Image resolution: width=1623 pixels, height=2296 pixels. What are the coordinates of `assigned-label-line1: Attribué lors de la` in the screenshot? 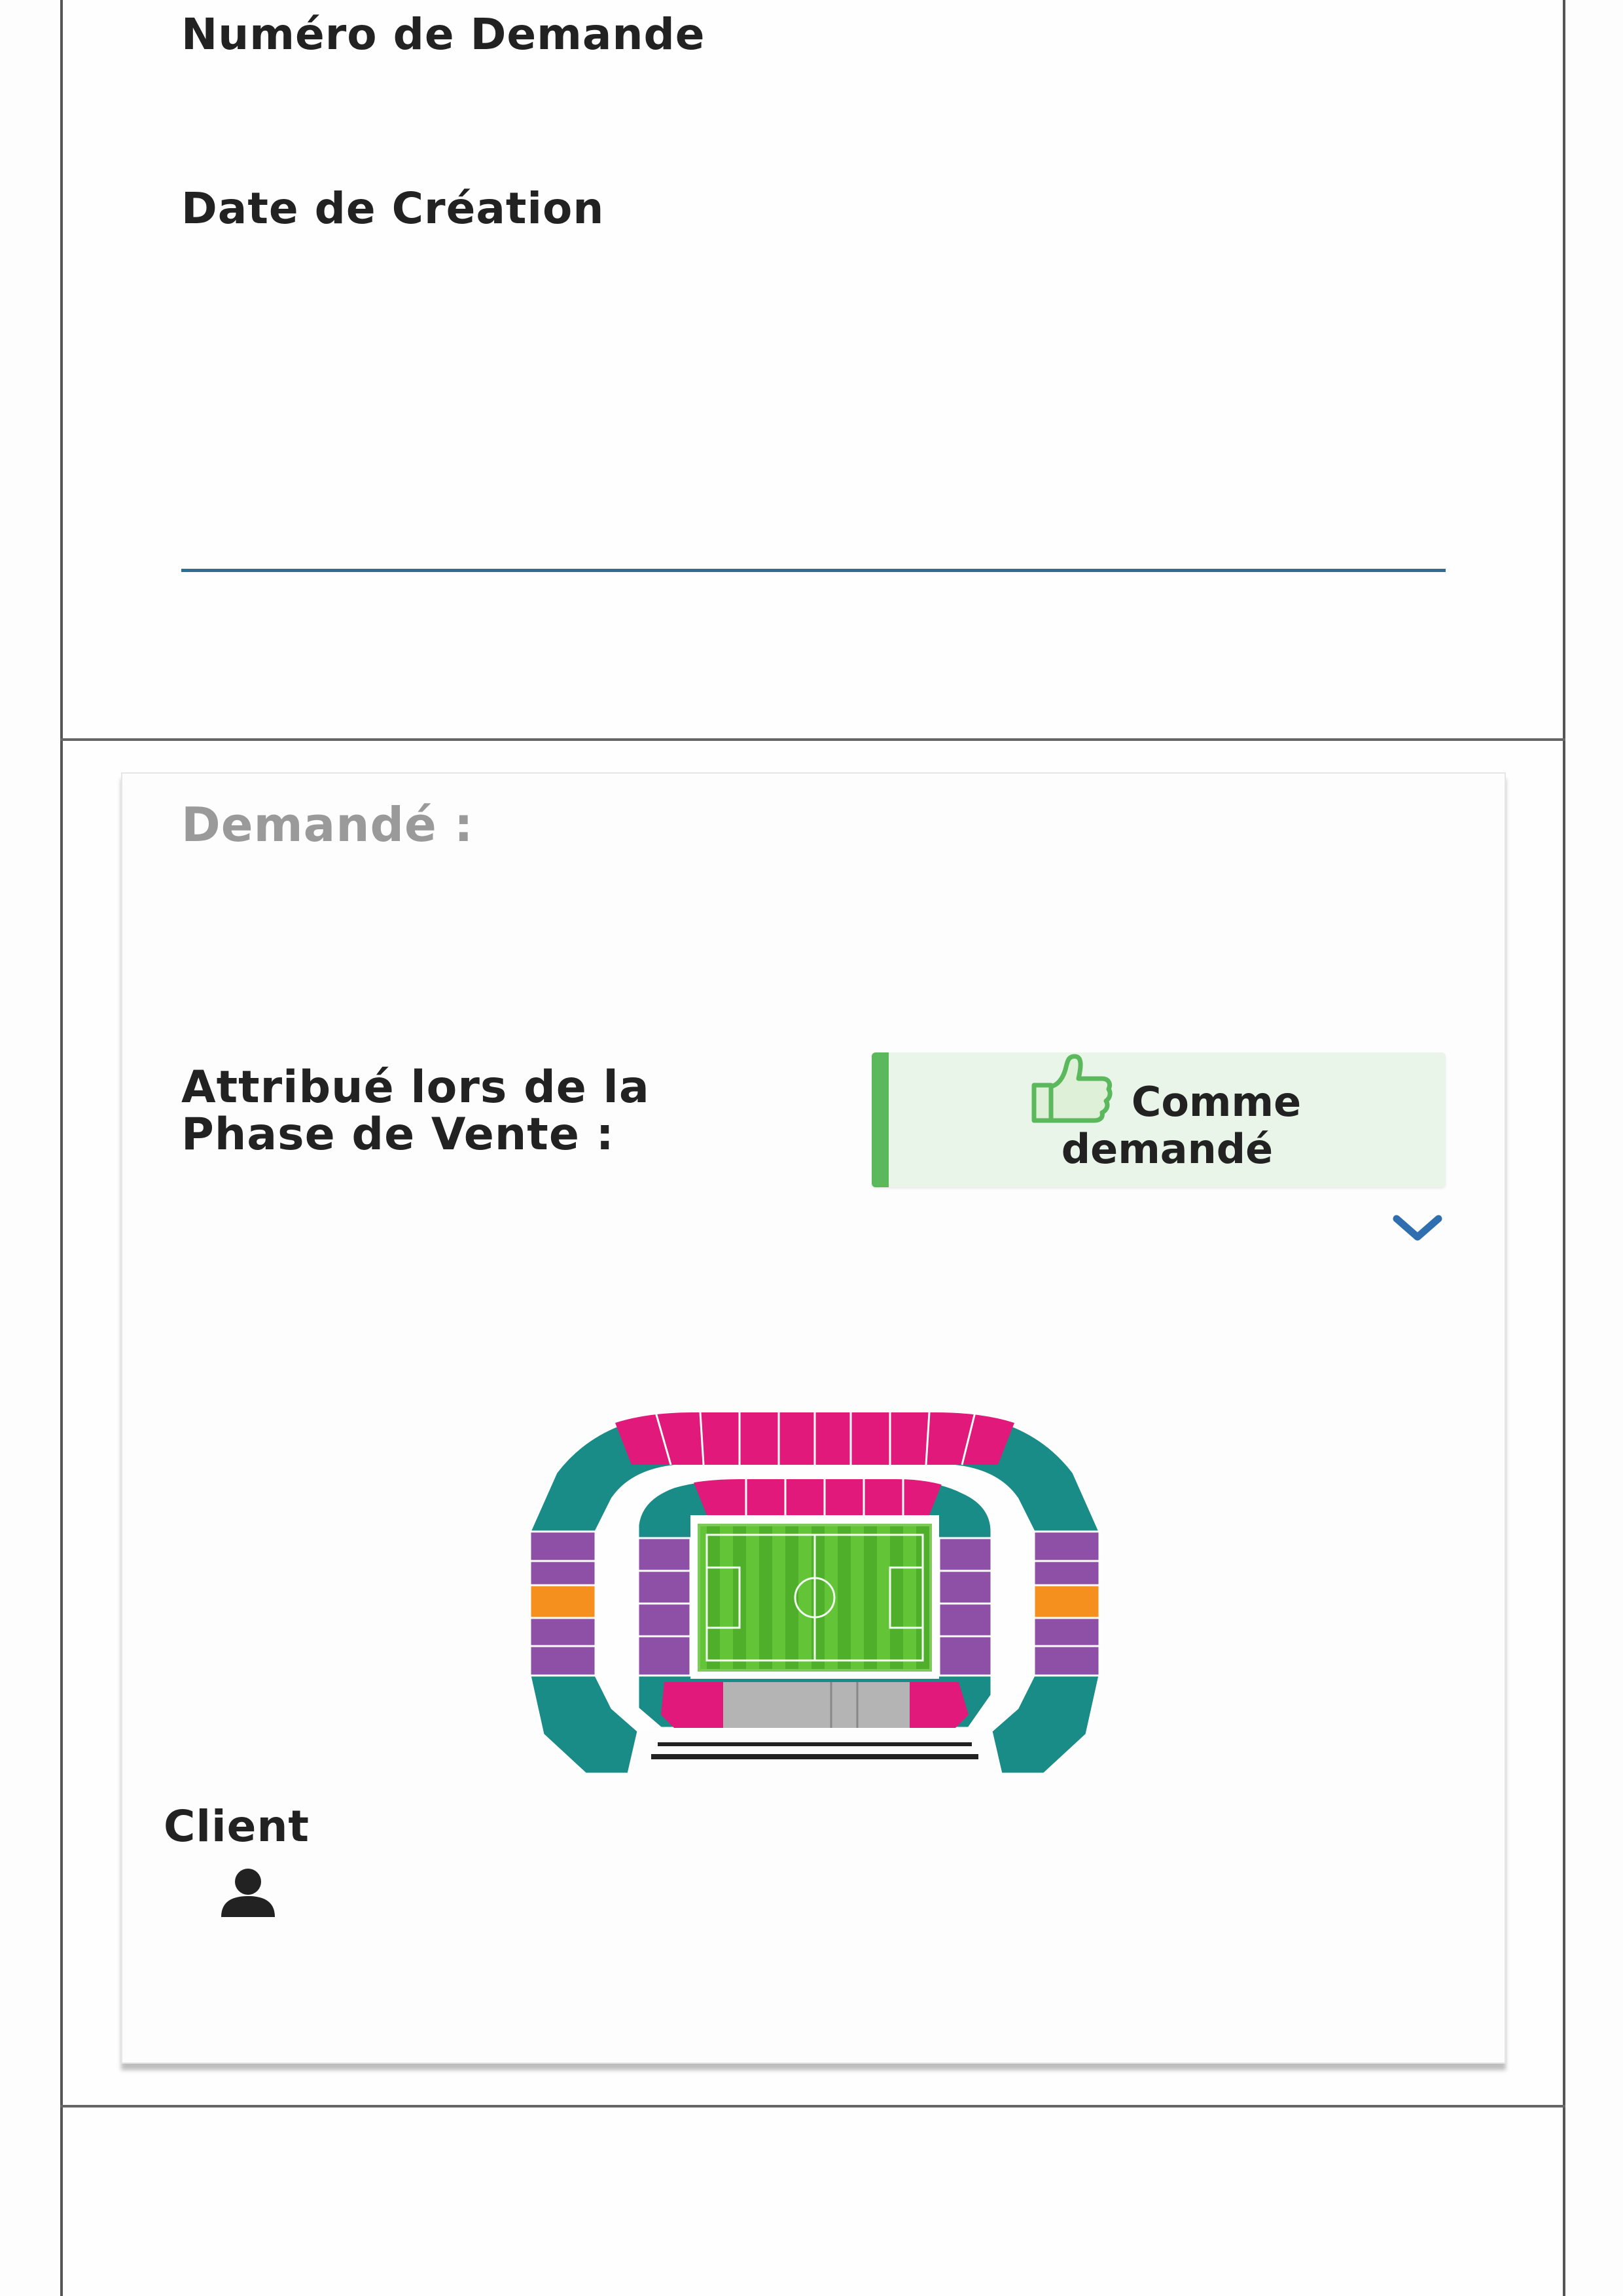 It's located at (415, 1087).